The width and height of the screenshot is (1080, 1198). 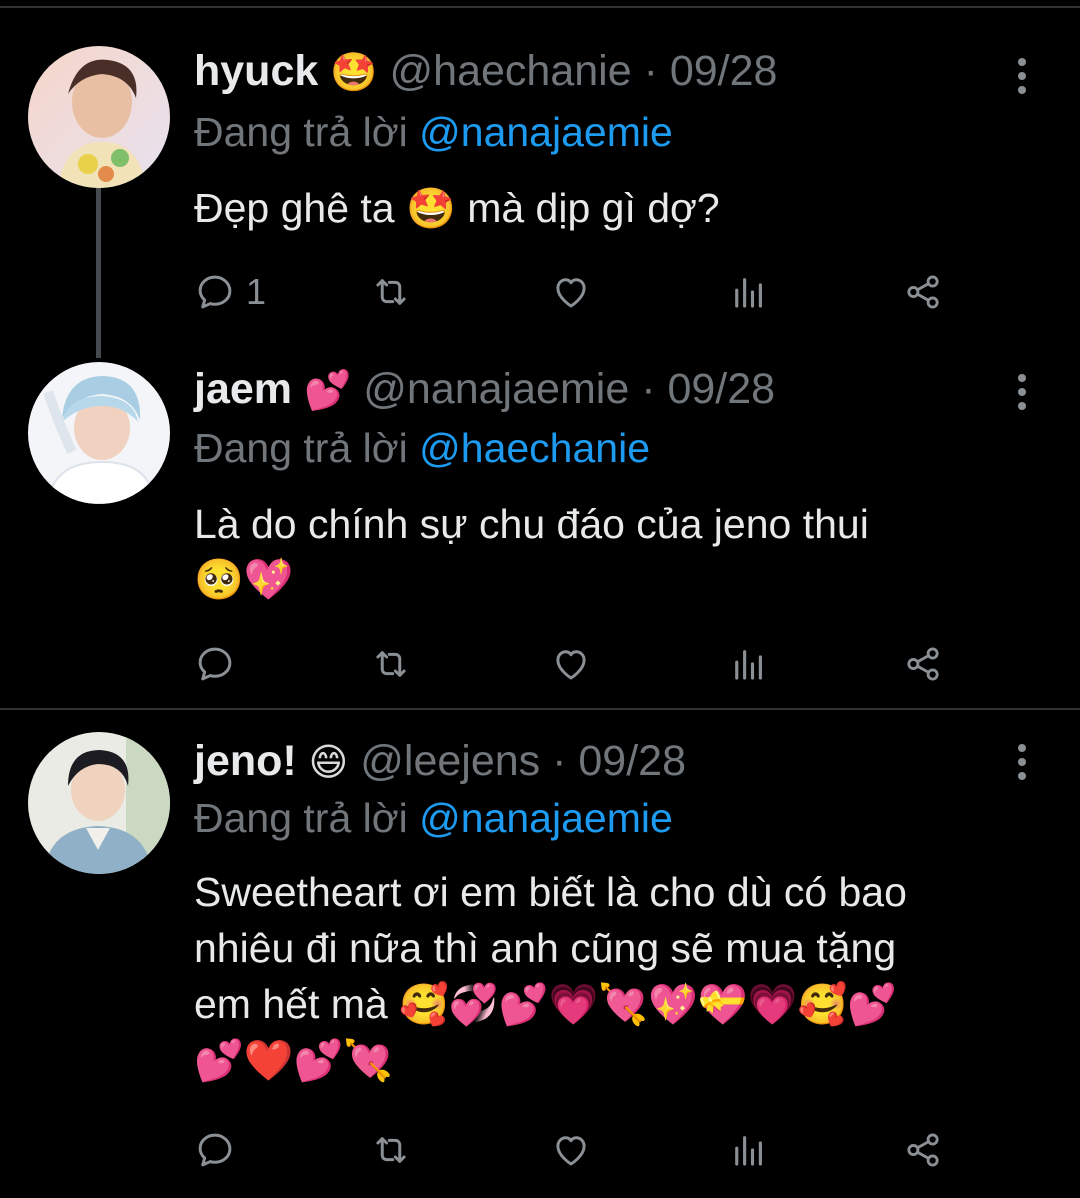 What do you see at coordinates (99, 803) in the screenshot?
I see `avatar-jeno` at bounding box center [99, 803].